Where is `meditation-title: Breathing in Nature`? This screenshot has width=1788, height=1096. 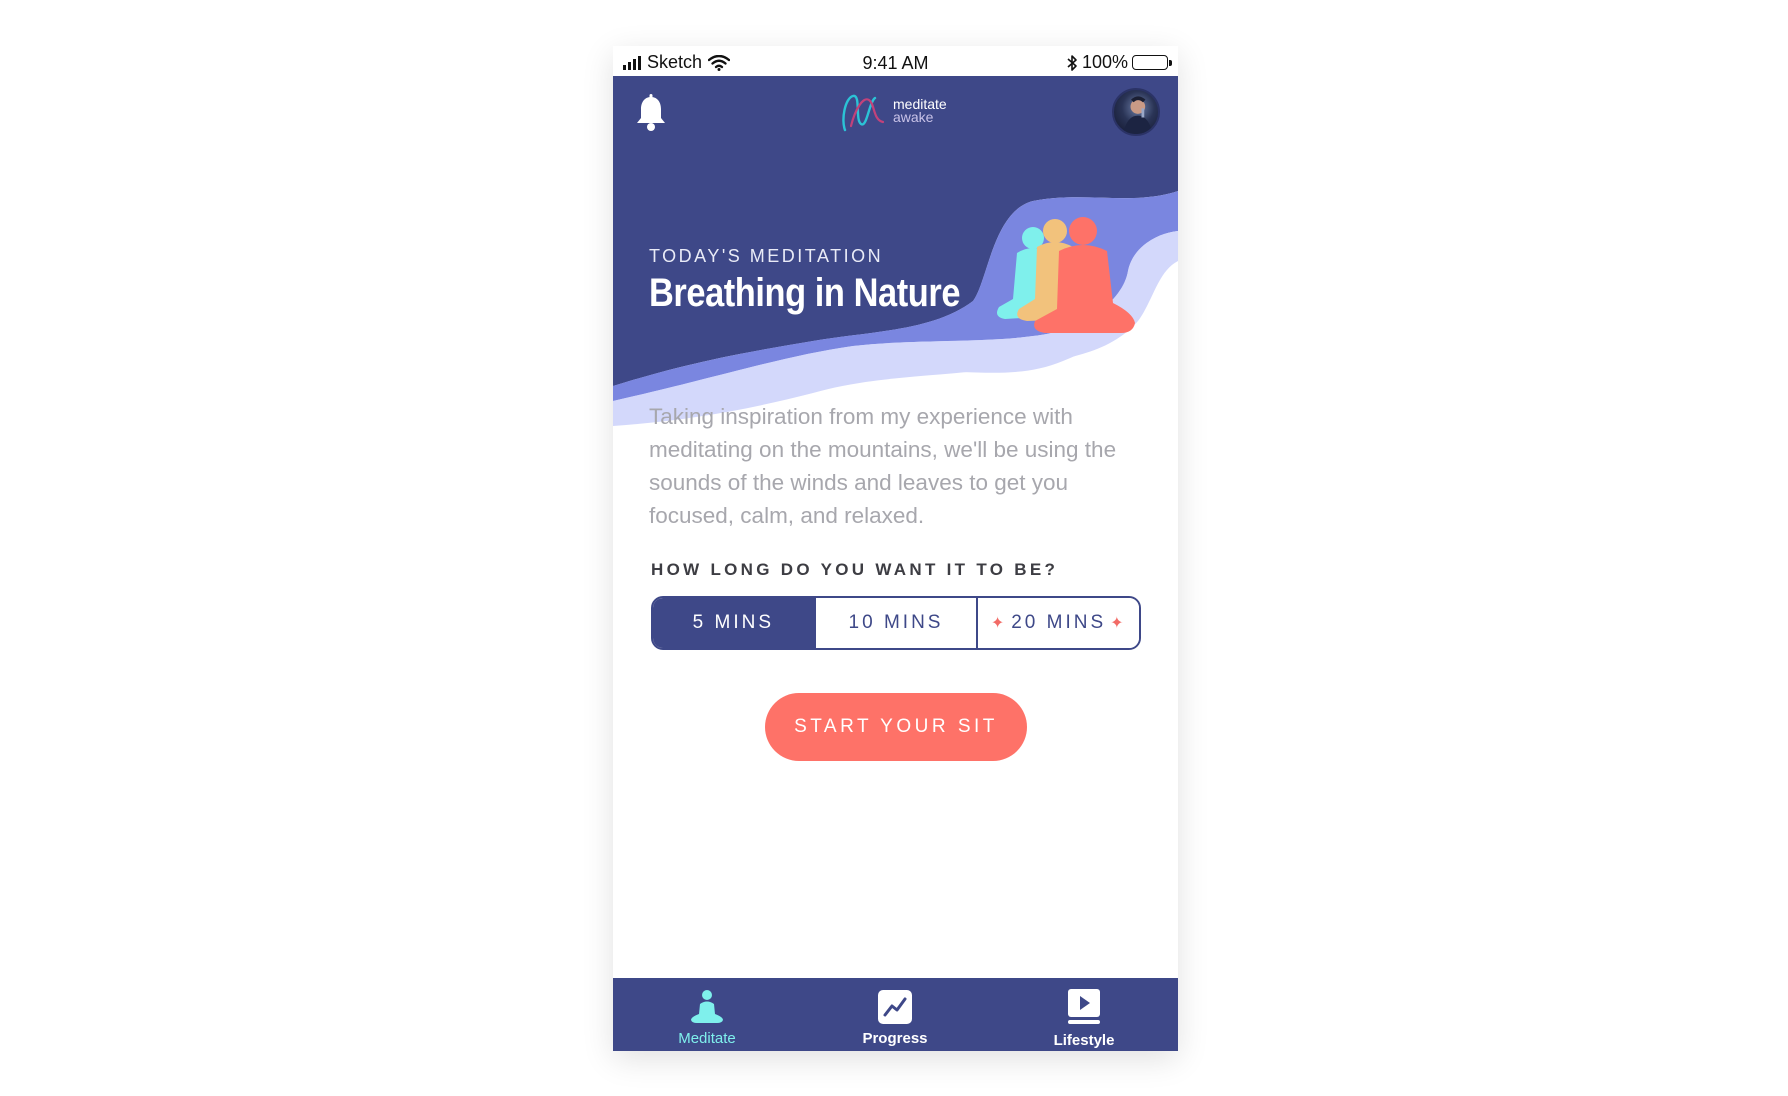
meditation-title: Breathing in Nature is located at coordinates (805, 293).